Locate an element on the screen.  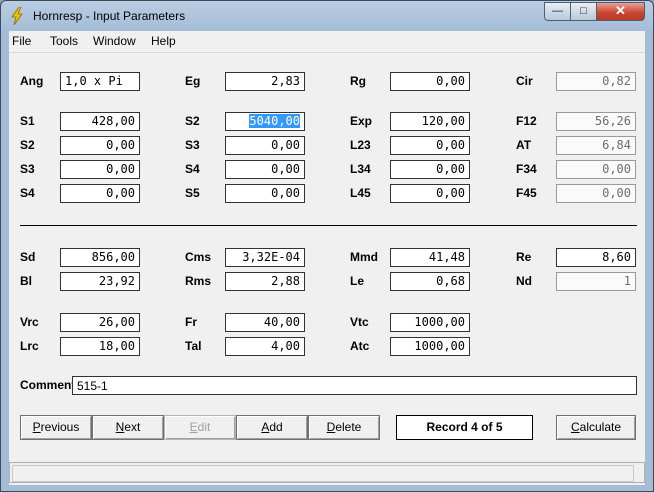
label-s2: S2 is located at coordinates (192, 121).